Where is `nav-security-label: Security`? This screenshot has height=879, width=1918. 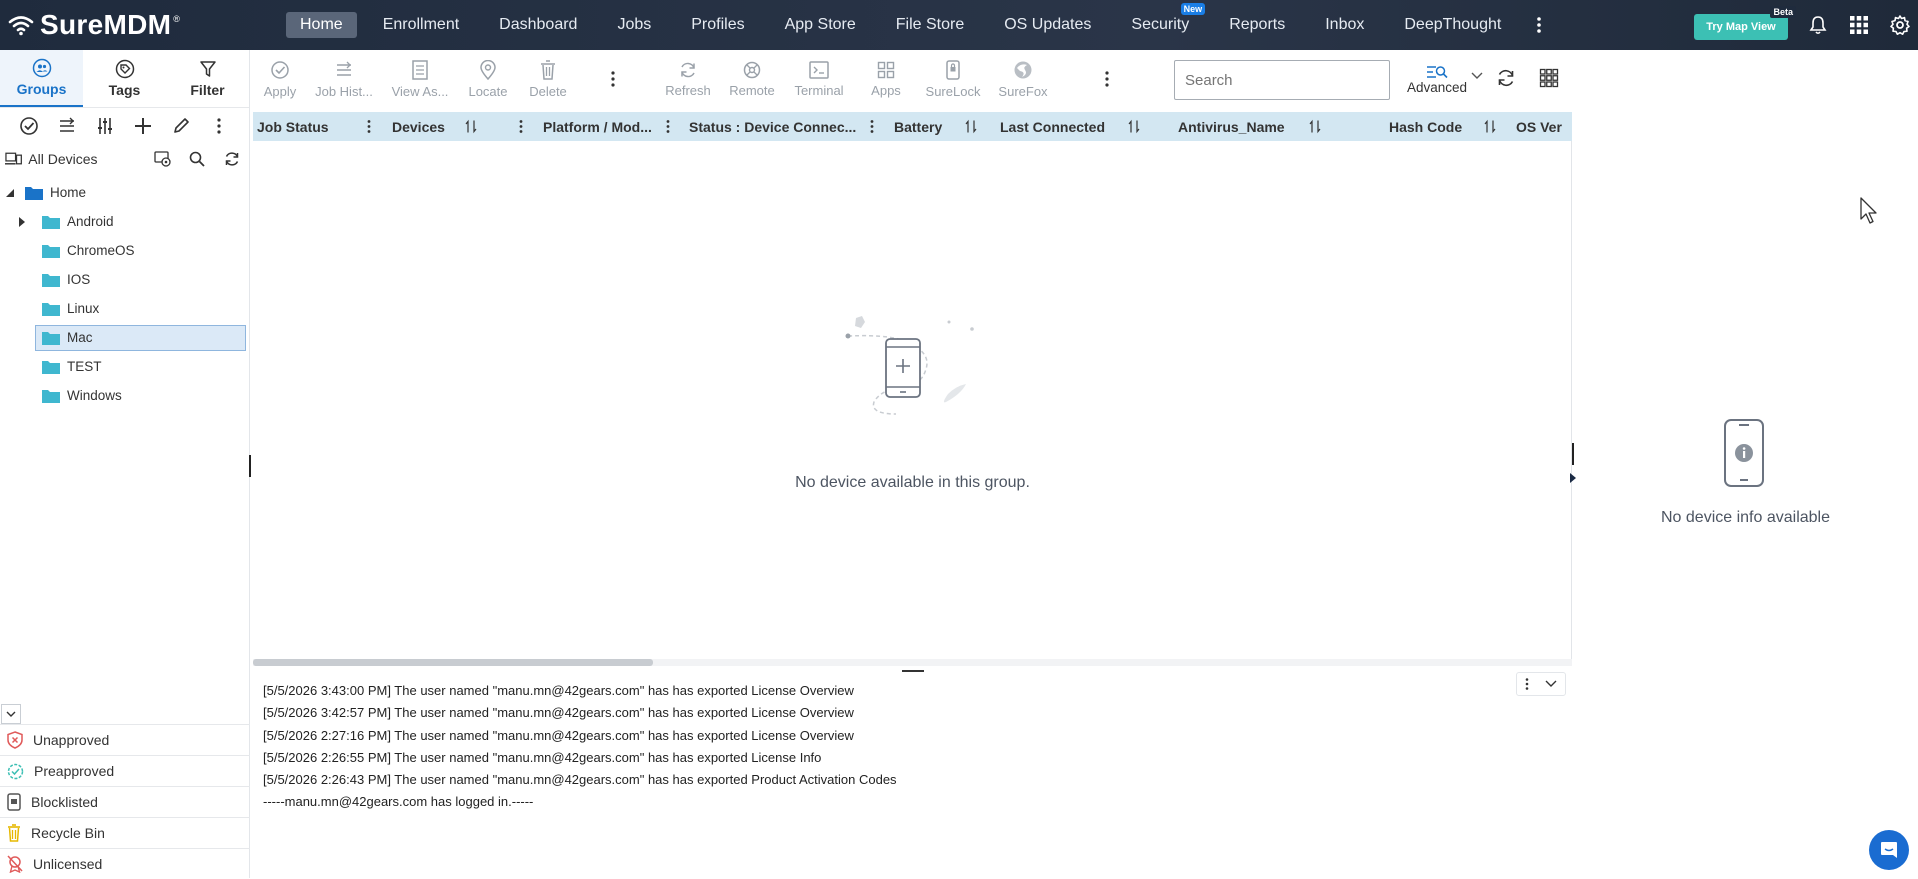
nav-security-label: Security is located at coordinates (1160, 24).